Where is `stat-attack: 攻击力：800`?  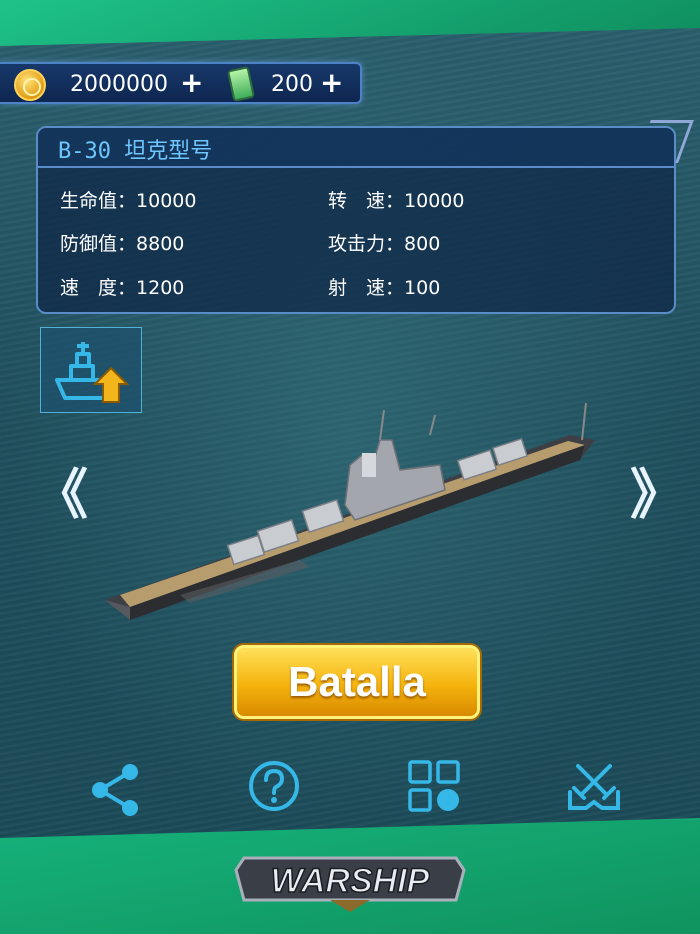 stat-attack: 攻击力：800 is located at coordinates (384, 244).